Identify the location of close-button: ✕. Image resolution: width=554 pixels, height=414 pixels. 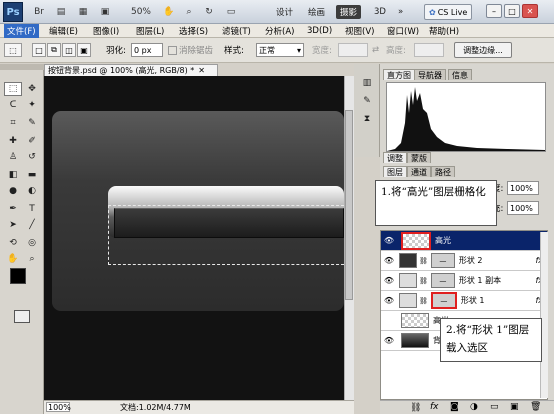
(530, 11).